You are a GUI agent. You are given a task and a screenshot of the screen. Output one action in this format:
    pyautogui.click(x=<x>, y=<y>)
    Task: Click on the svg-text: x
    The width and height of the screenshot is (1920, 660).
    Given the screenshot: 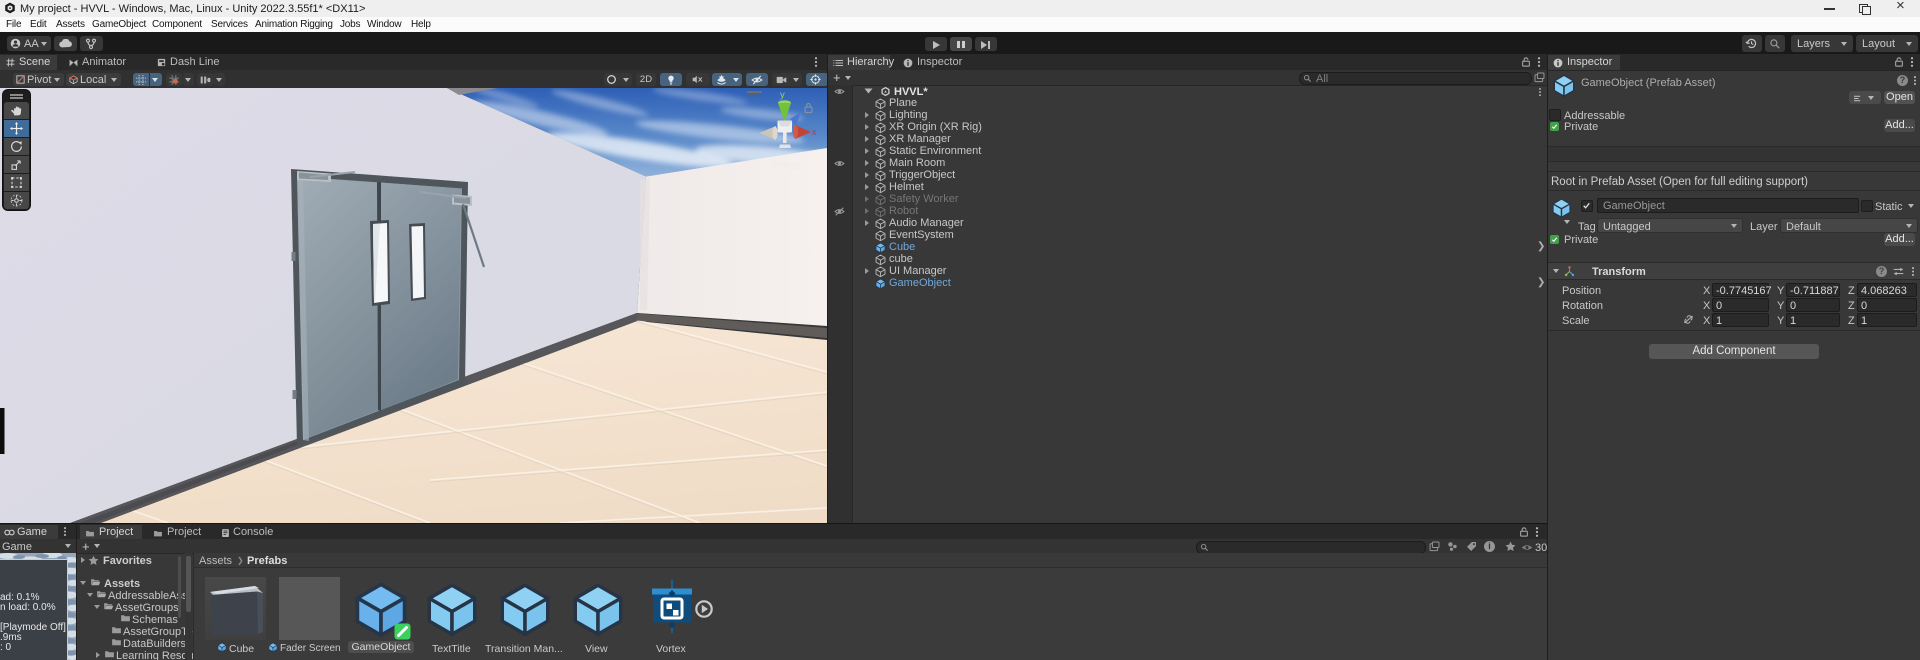 What is the action you would take?
    pyautogui.click(x=814, y=132)
    